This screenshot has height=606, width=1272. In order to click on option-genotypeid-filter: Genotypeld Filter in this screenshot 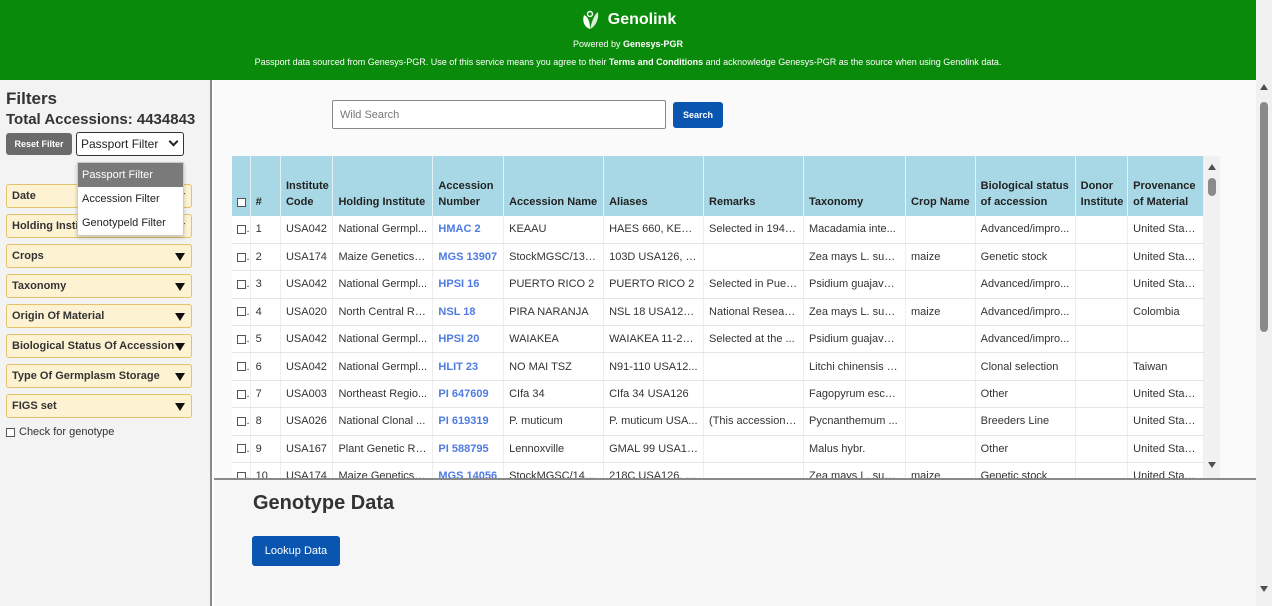, I will do `click(130, 223)`.